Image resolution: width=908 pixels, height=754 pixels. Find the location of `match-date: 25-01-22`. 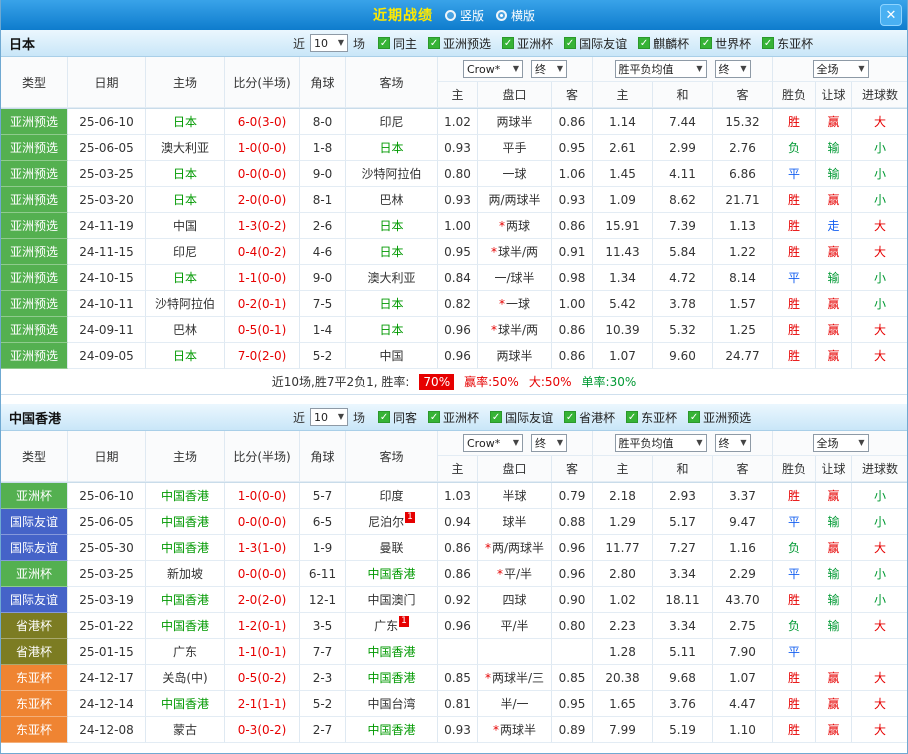

match-date: 25-01-22 is located at coordinates (107, 626).